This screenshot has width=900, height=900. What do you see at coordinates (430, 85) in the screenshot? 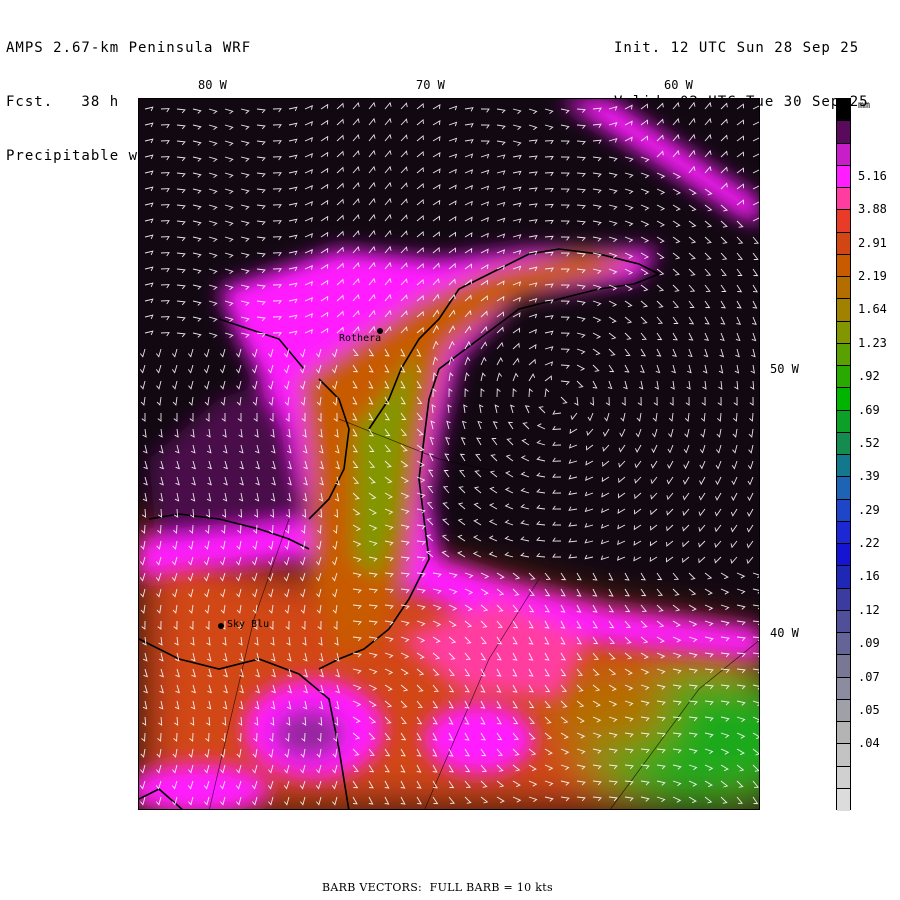
I see `lon-label-70w: 70 W` at bounding box center [430, 85].